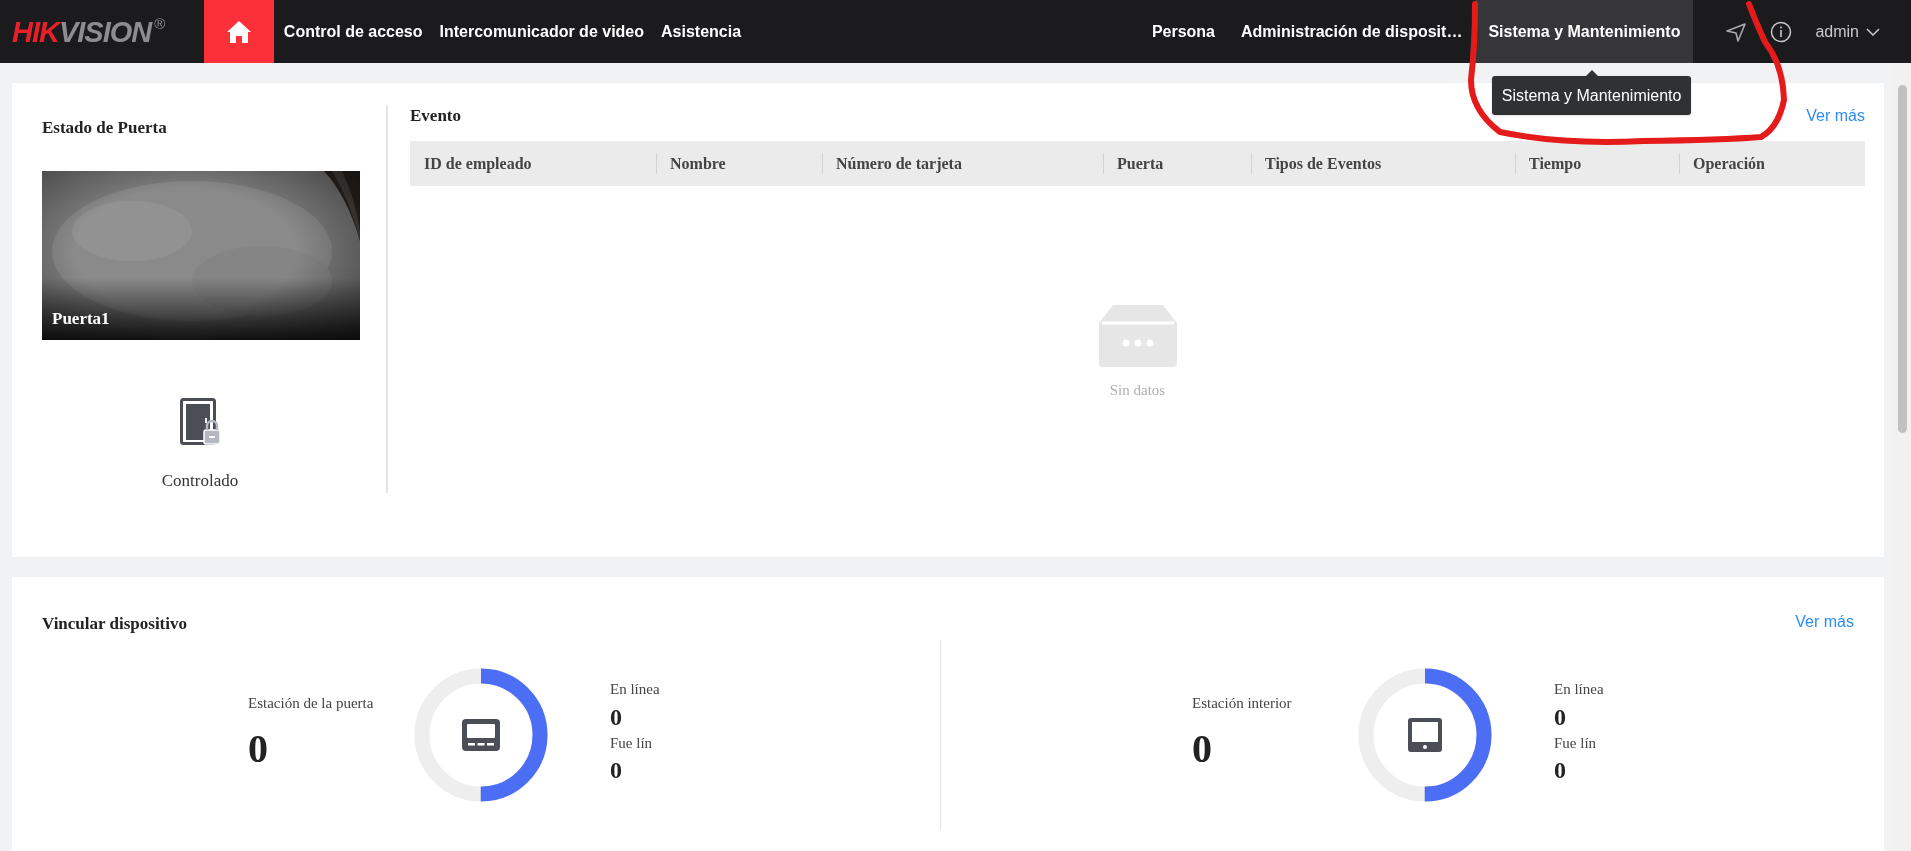 The image size is (1911, 851). Describe the element at coordinates (200, 480) in the screenshot. I see `door-state-label: Controlado` at that location.